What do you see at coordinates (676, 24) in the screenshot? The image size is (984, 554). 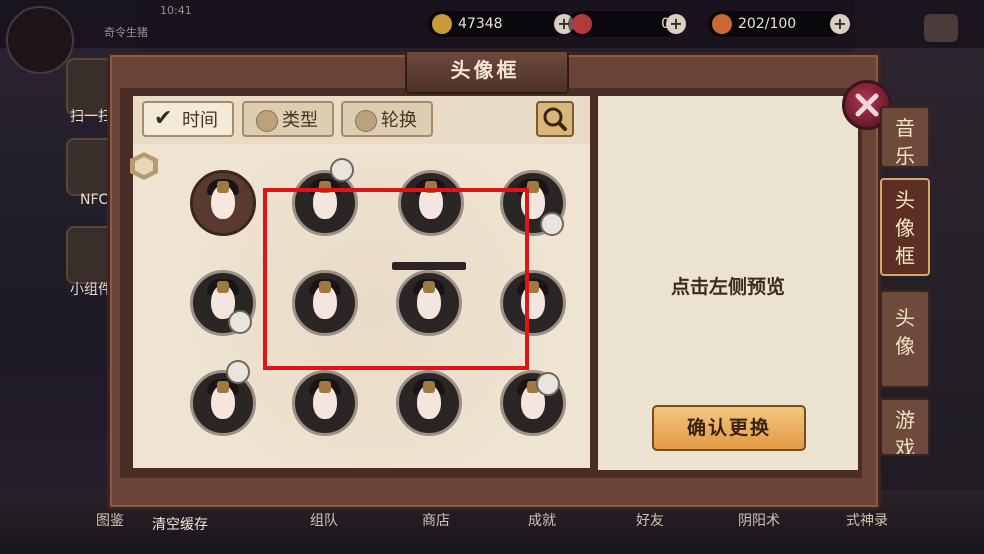 I see `add-jade-button: +` at bounding box center [676, 24].